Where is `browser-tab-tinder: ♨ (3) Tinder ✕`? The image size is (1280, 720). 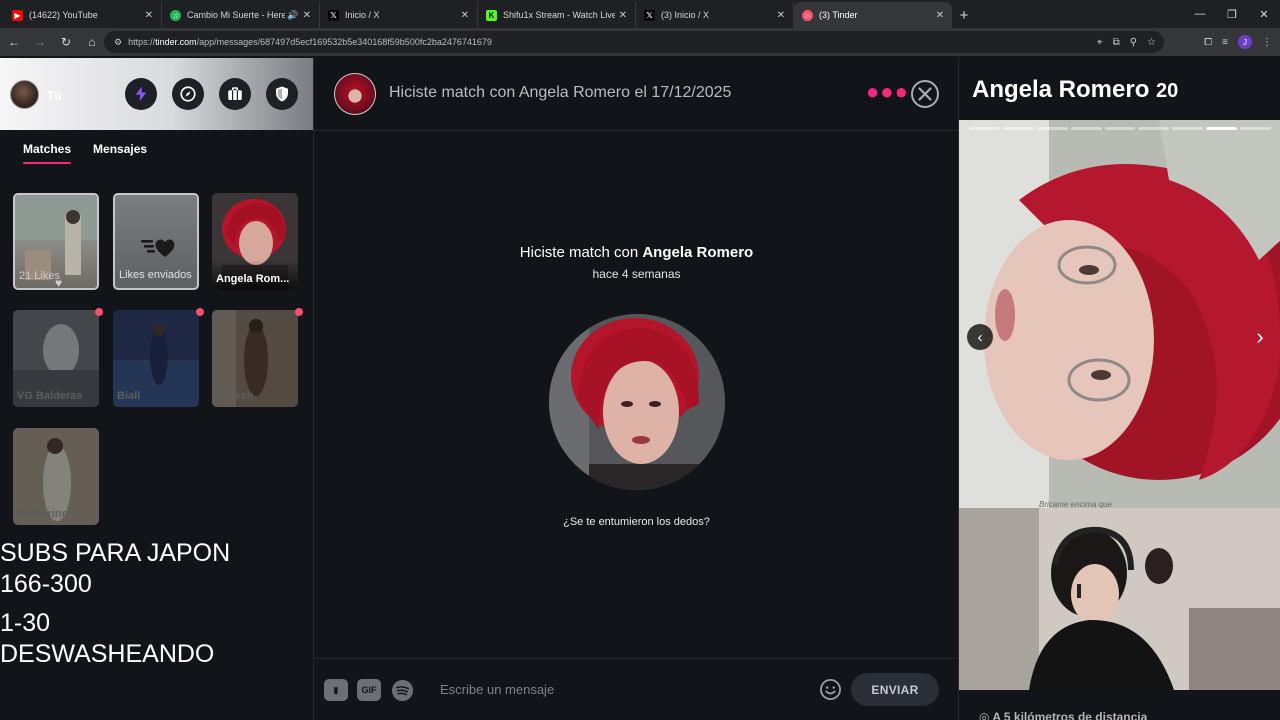
browser-tab-tinder: ♨ (3) Tinder ✕ is located at coordinates (873, 15).